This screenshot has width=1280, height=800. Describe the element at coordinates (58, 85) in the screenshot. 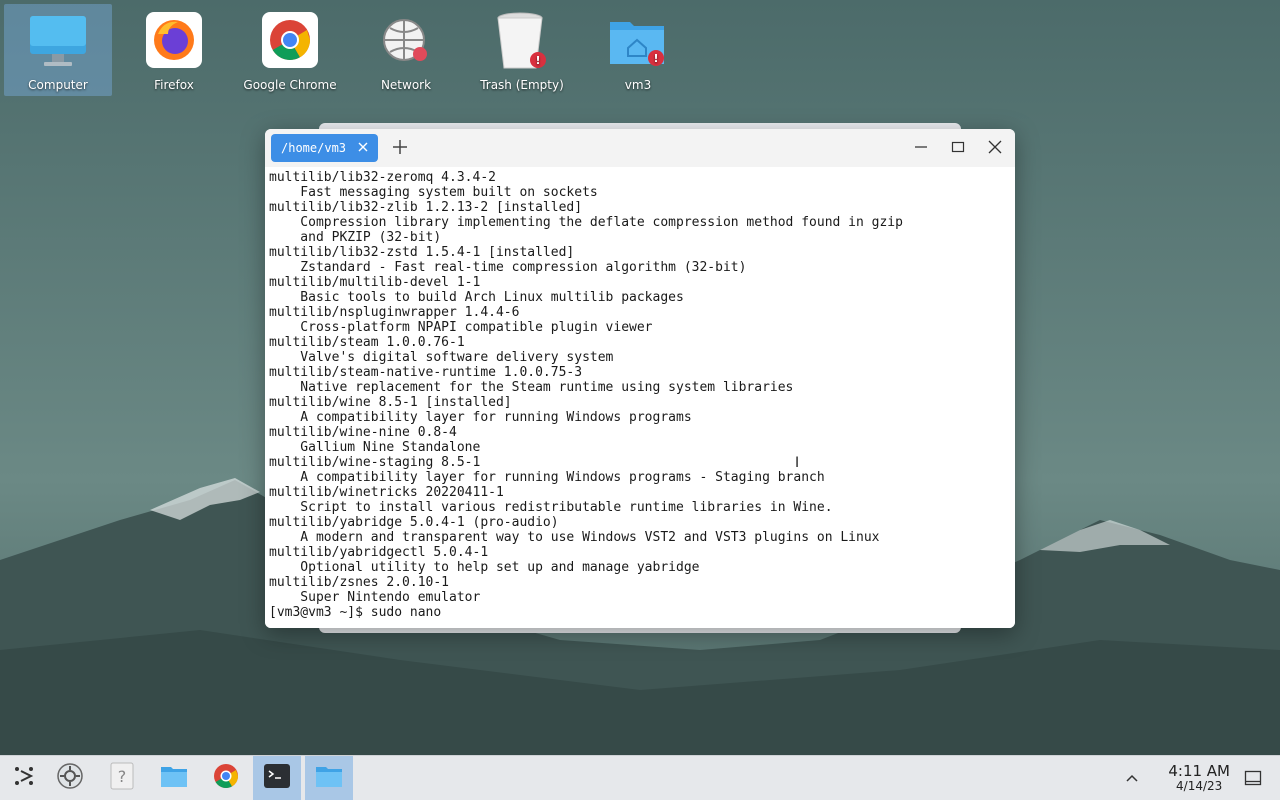

I see `desktop-icon-label: Computer` at that location.